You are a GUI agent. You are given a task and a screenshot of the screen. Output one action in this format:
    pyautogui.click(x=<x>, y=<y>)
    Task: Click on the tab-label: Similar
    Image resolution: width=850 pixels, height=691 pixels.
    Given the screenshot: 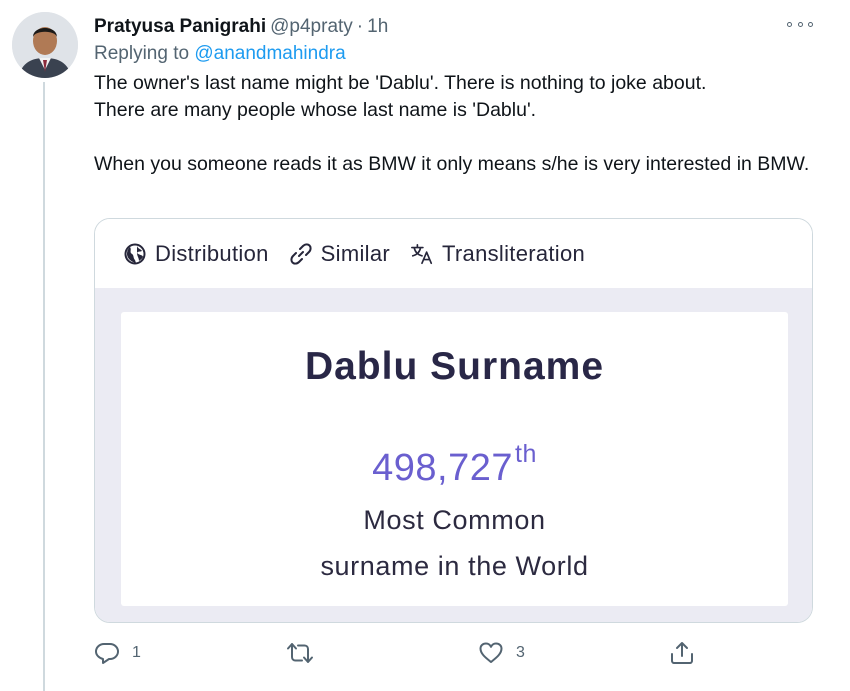 What is the action you would take?
    pyautogui.click(x=355, y=253)
    